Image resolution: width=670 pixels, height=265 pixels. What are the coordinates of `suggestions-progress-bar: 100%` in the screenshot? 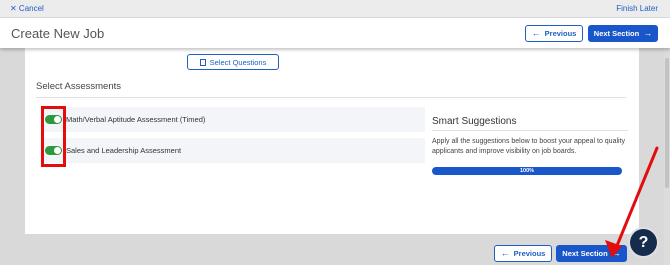 It's located at (527, 171).